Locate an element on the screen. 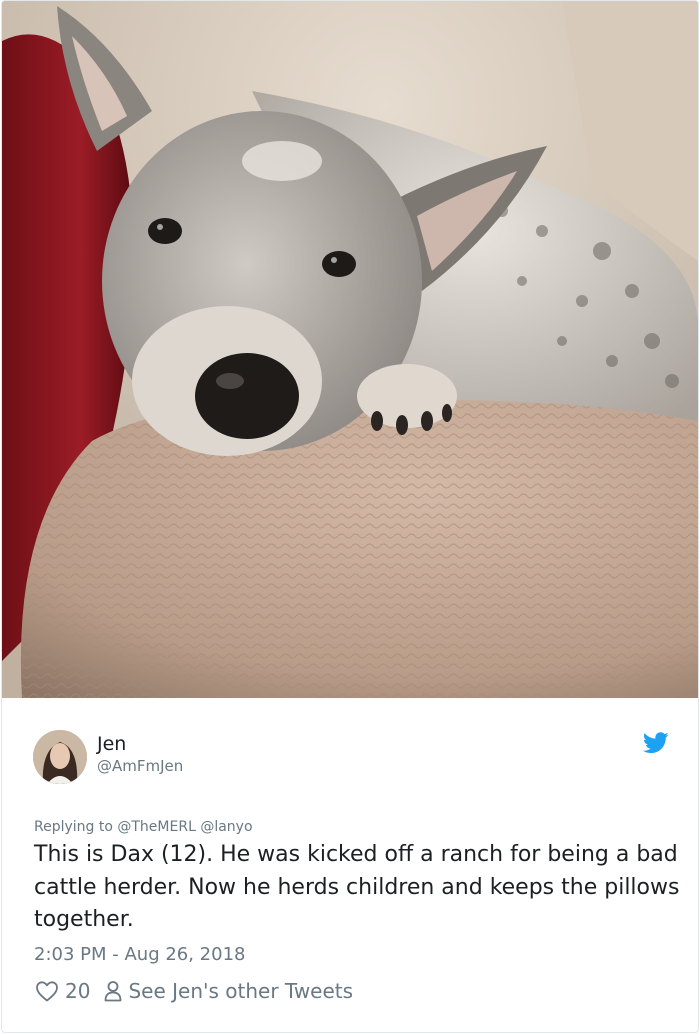  person-icon is located at coordinates (113, 991).